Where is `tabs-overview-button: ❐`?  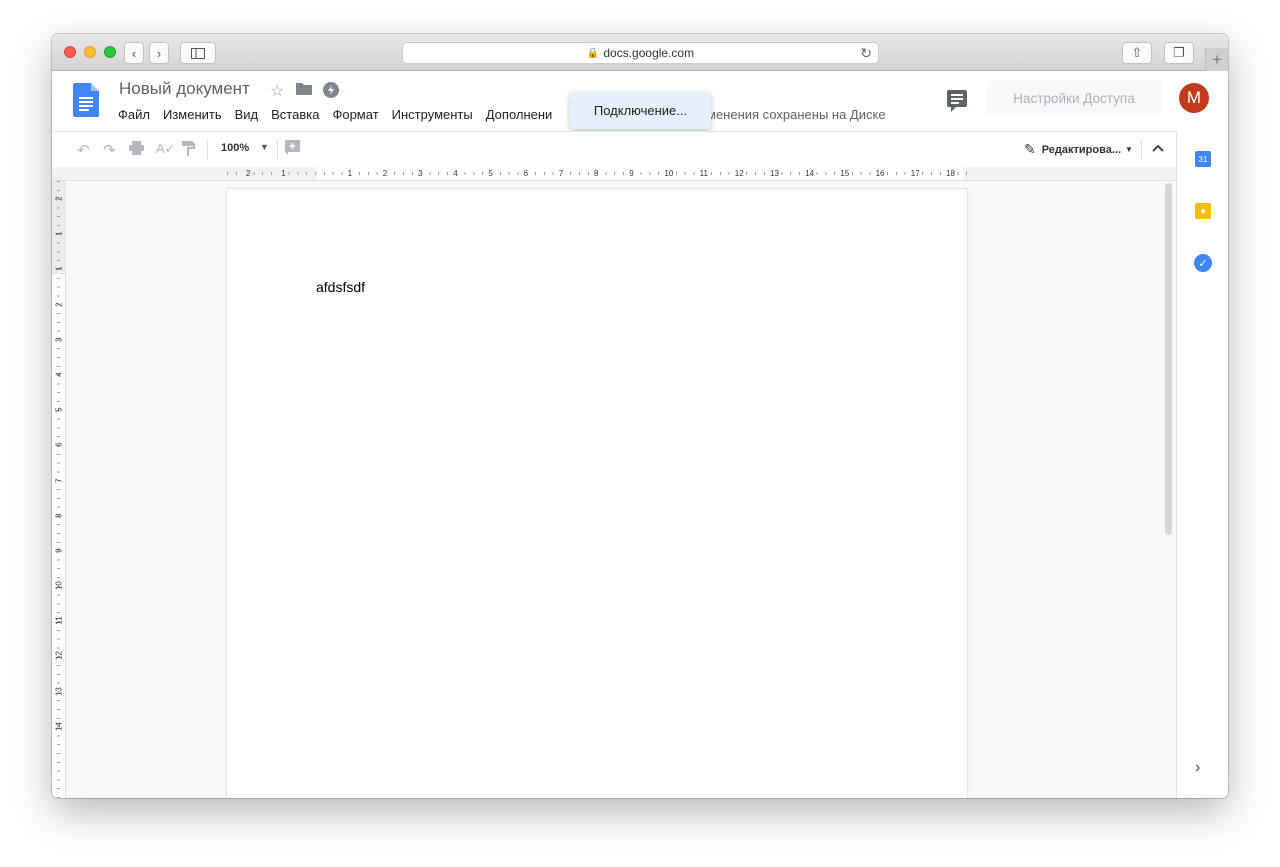
tabs-overview-button: ❐ is located at coordinates (1179, 53).